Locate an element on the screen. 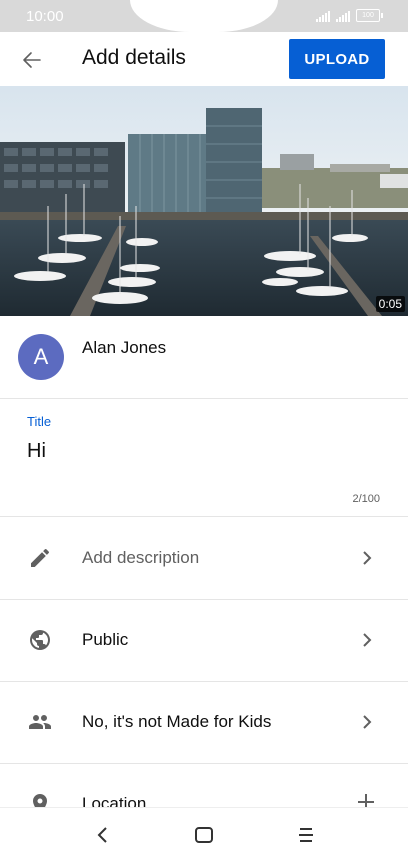 This screenshot has width=408, height=862. title-input: Hi is located at coordinates (36, 451).